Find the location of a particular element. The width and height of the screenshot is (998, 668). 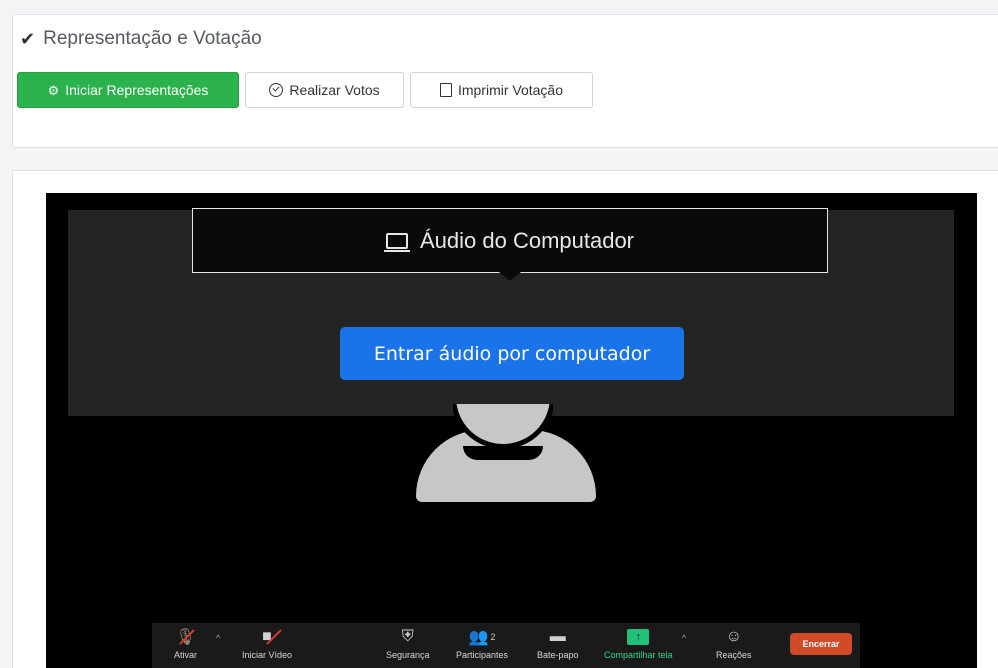

section-title-text: Representação e Votação is located at coordinates (152, 38).